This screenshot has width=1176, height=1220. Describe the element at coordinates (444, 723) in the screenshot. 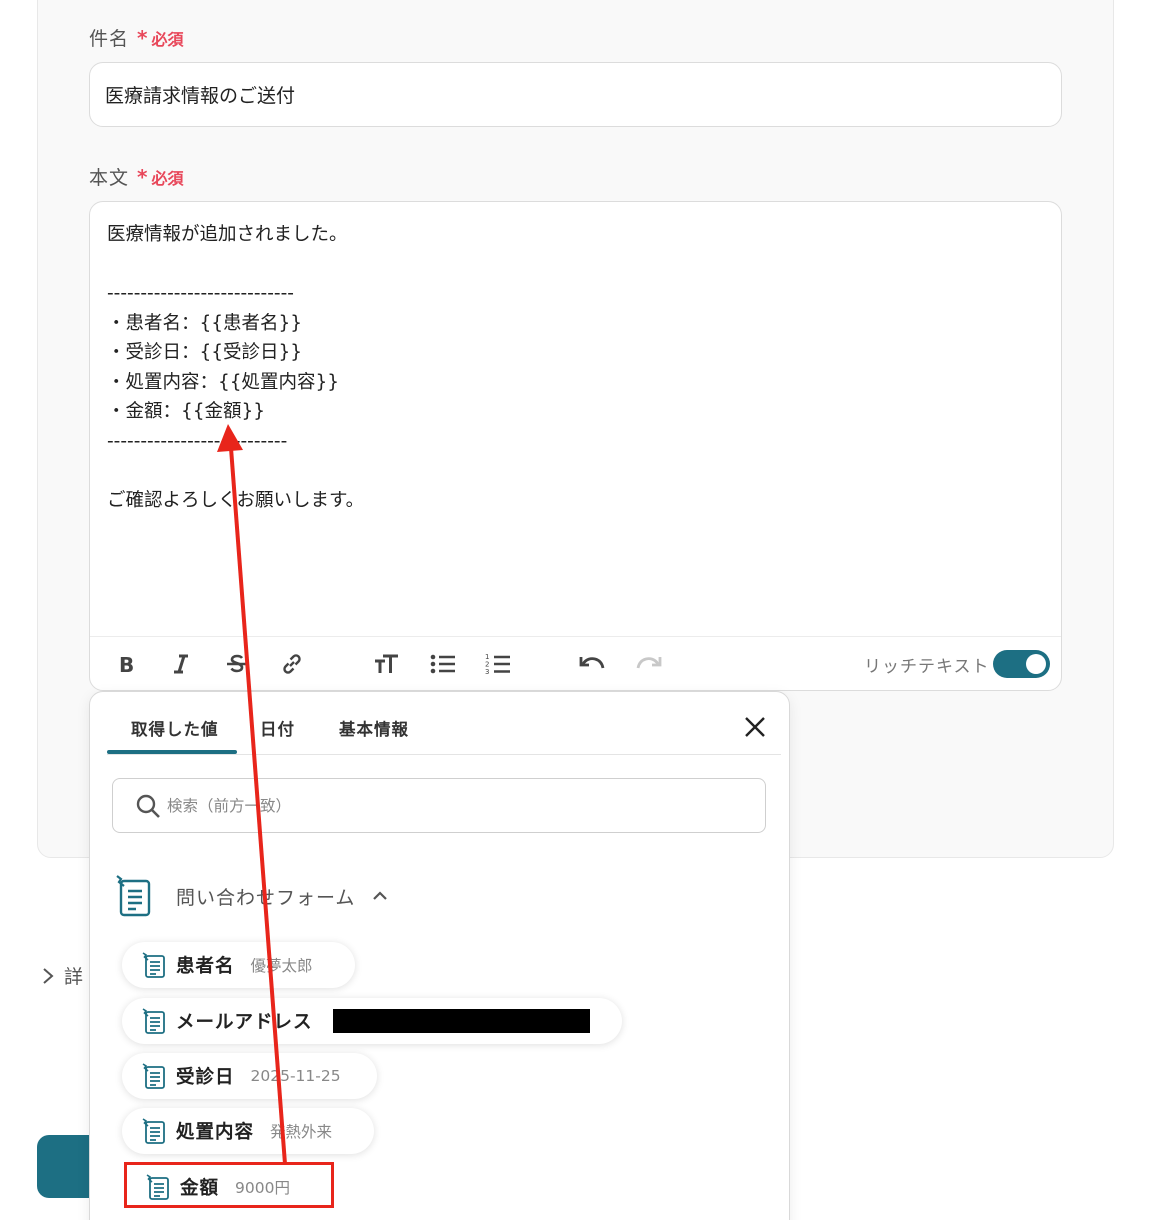

I see `popup-tabs: 取得した値 日付 基本情報` at that location.